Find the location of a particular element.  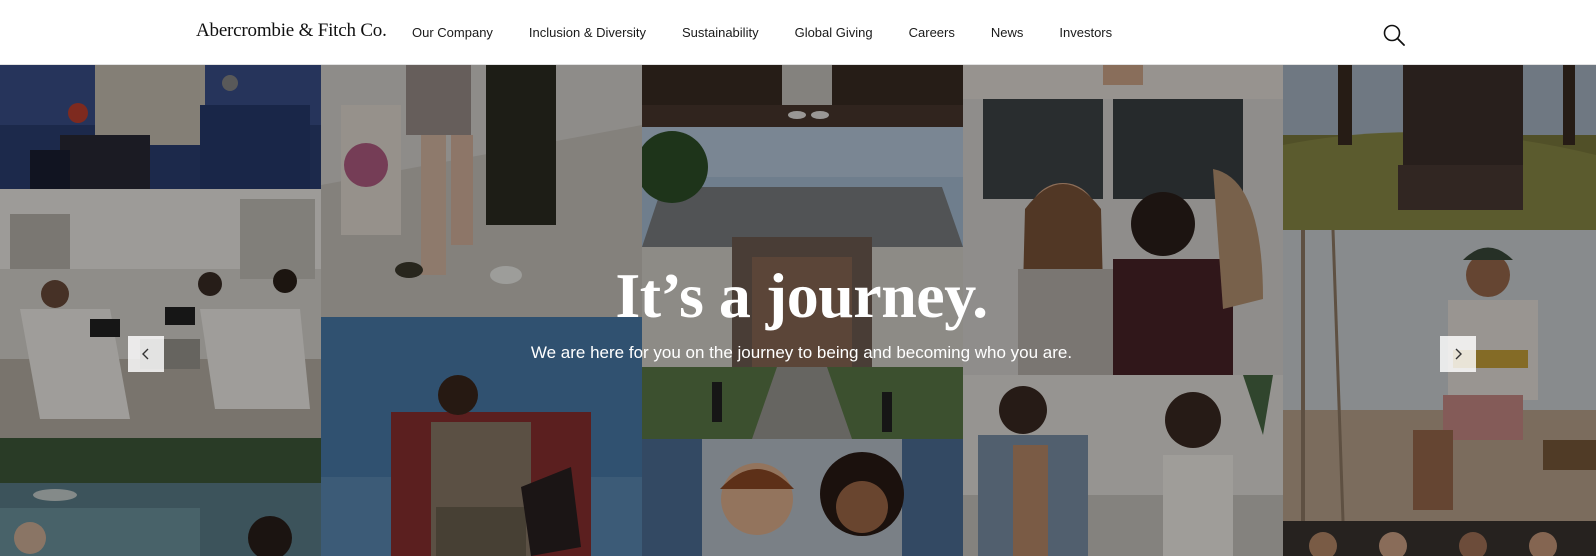

search-icon is located at coordinates (1394, 35).